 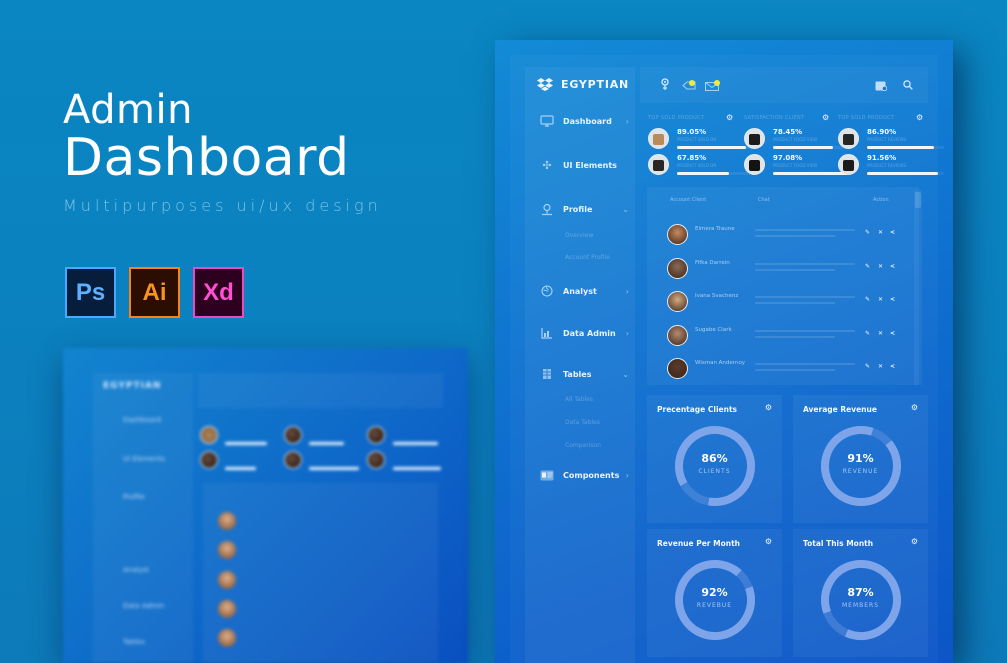 What do you see at coordinates (908, 86) in the screenshot?
I see `search-icon` at bounding box center [908, 86].